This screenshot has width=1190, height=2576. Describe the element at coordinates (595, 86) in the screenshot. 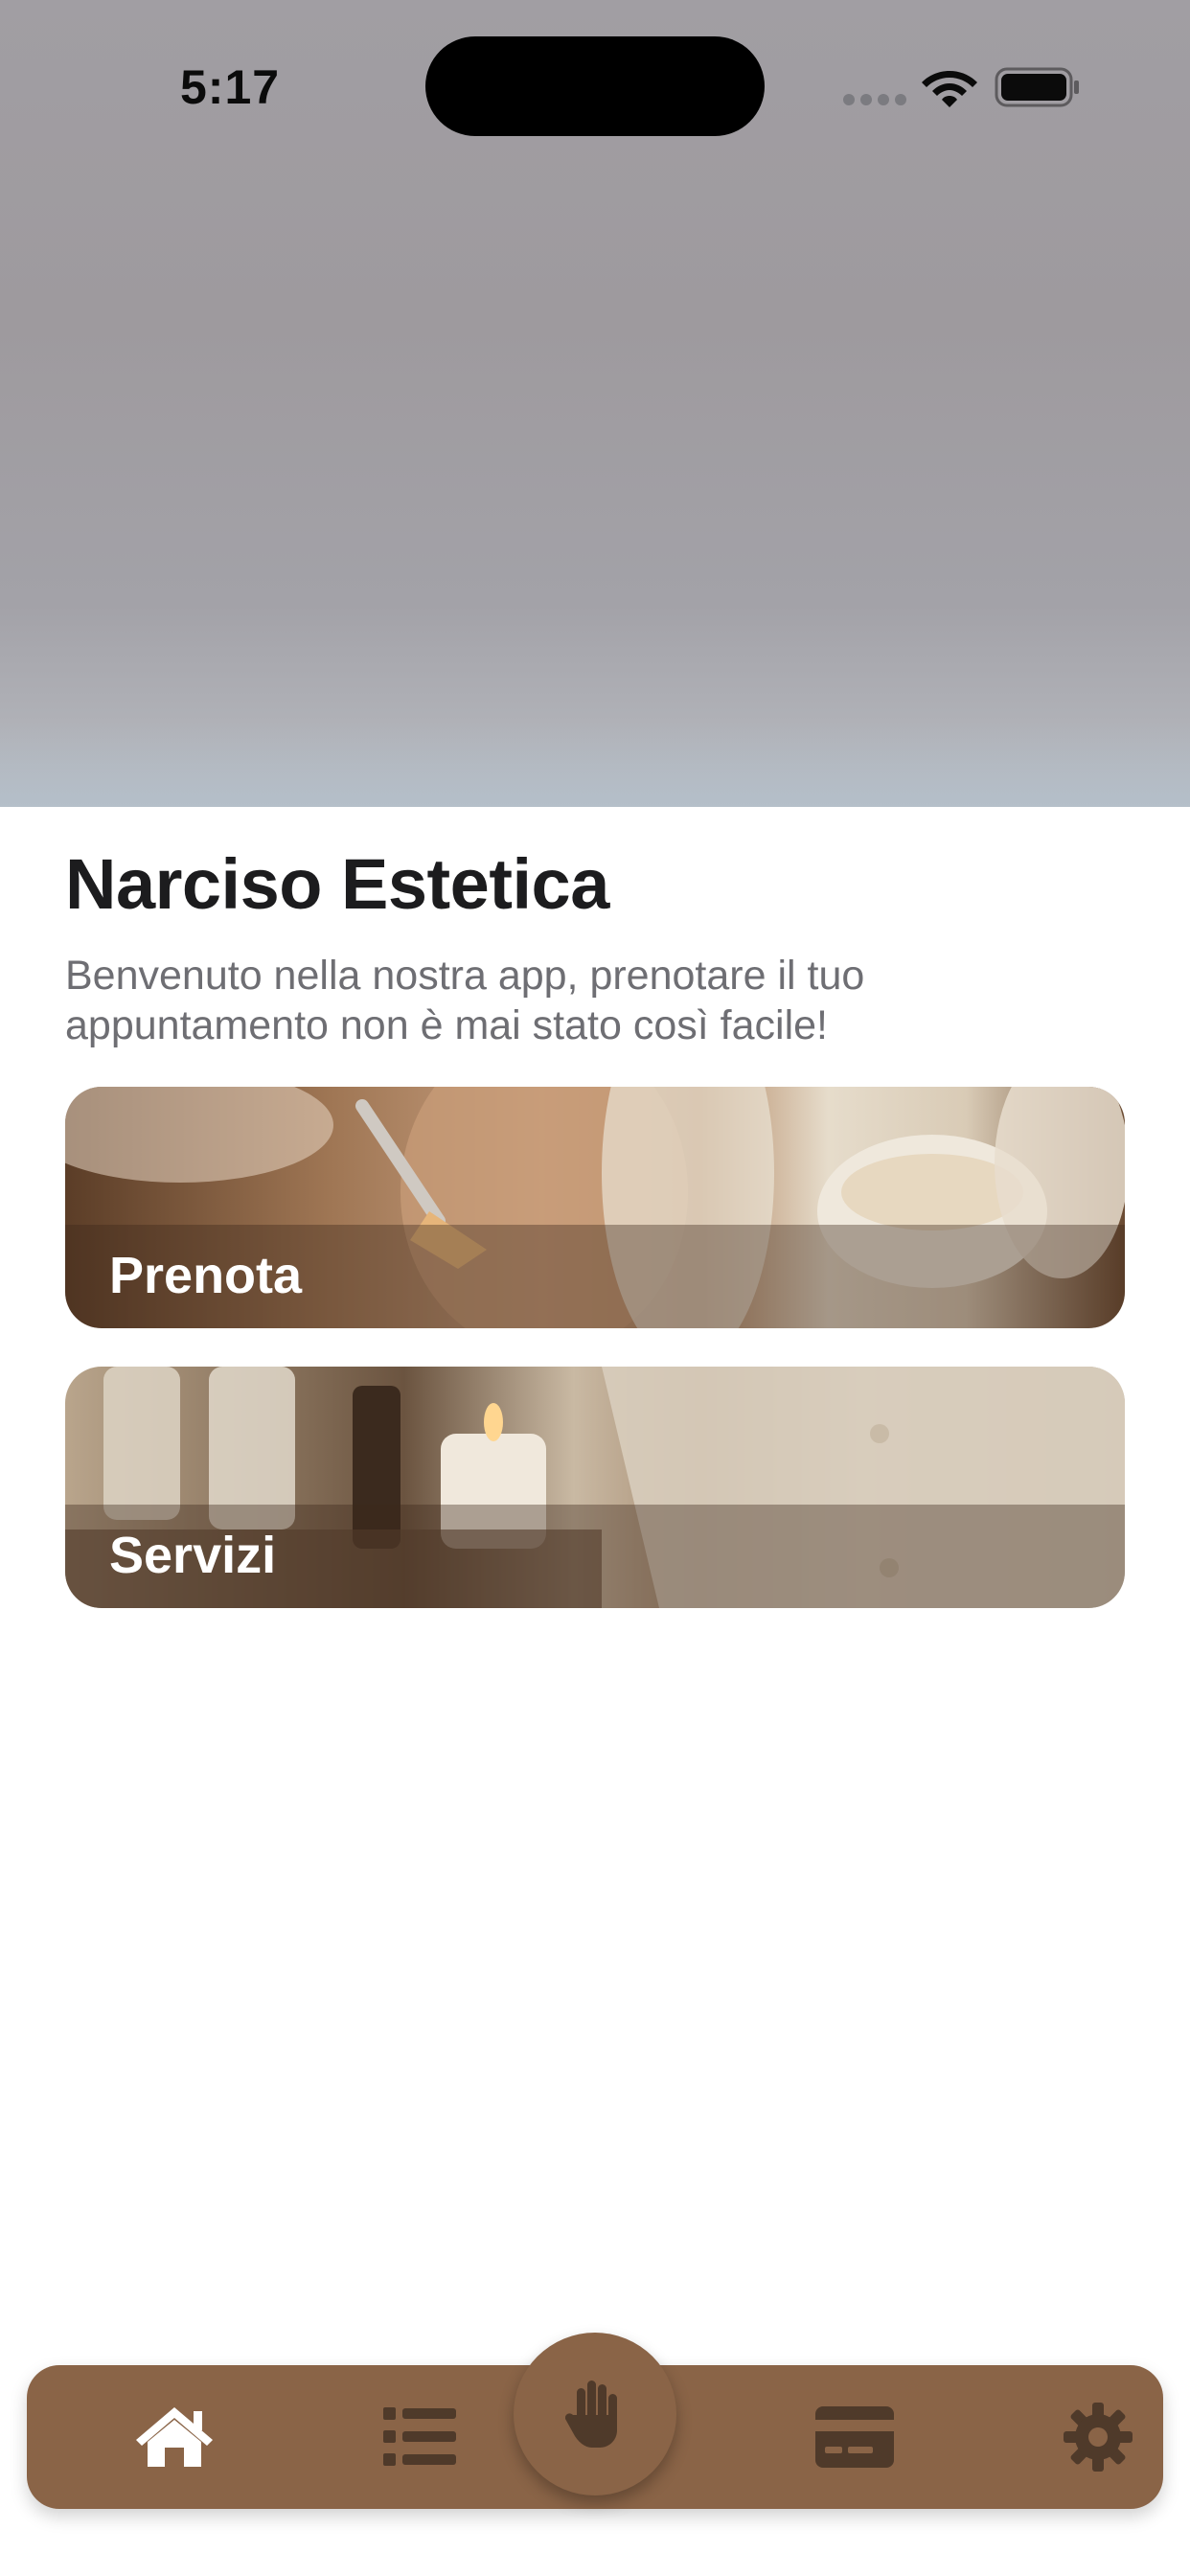

I see `dynamic-island` at that location.